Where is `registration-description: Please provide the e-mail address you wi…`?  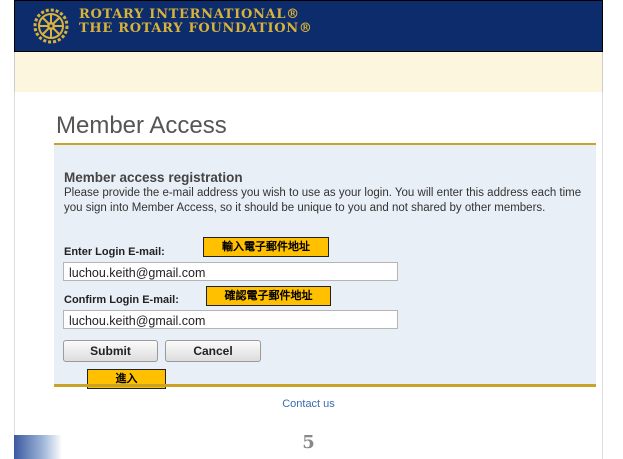 registration-description: Please provide the e-mail address you wi… is located at coordinates (323, 200).